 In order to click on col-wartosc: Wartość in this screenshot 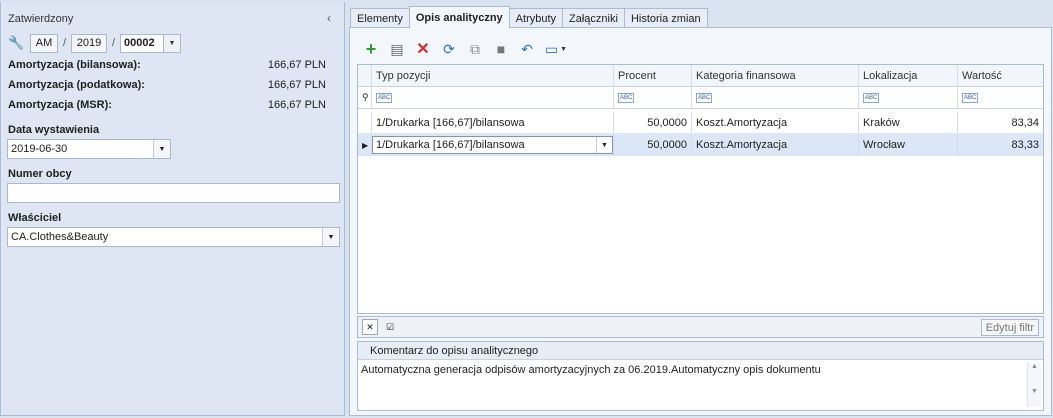, I will do `click(1000, 76)`.